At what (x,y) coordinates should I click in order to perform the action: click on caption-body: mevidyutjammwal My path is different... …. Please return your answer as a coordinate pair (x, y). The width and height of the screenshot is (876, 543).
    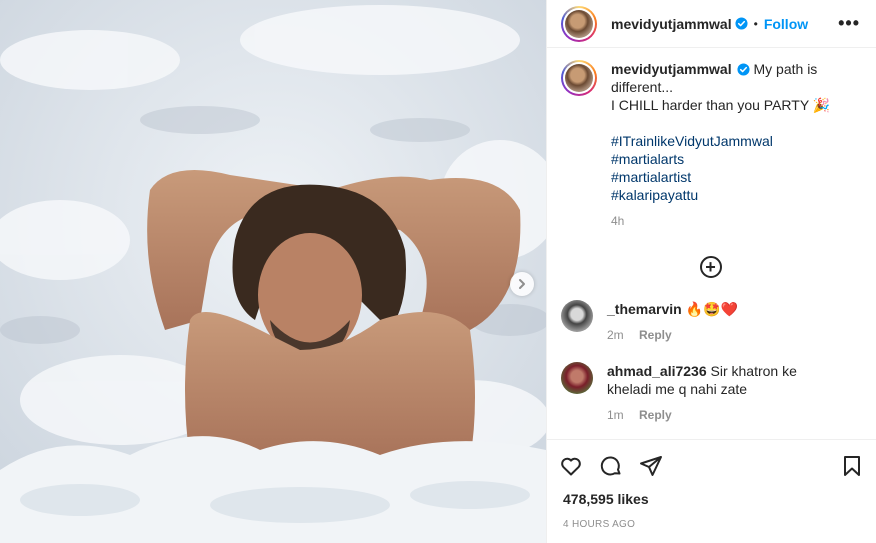
    Looking at the image, I should click on (735, 145).